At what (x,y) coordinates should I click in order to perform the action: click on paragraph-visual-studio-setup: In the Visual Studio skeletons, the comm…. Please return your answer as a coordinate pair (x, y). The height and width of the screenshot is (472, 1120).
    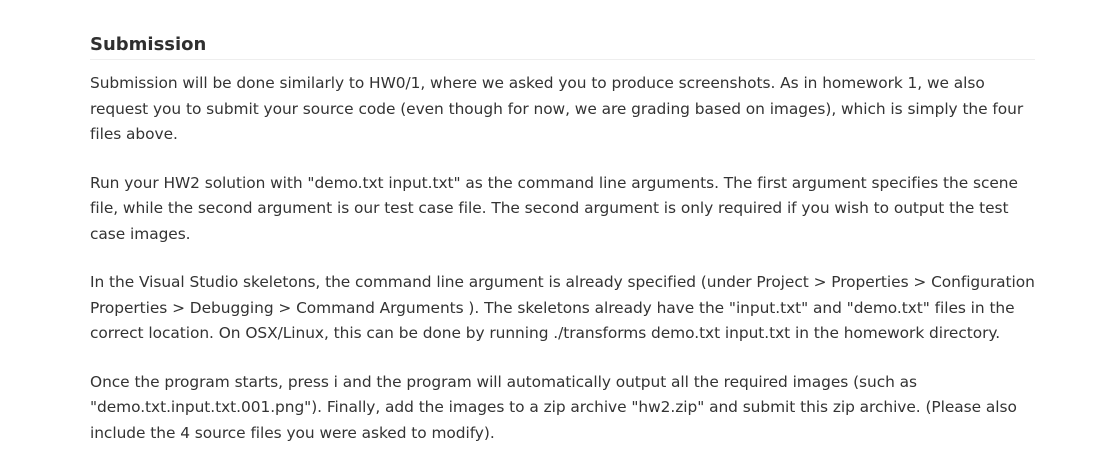
    Looking at the image, I should click on (562, 307).